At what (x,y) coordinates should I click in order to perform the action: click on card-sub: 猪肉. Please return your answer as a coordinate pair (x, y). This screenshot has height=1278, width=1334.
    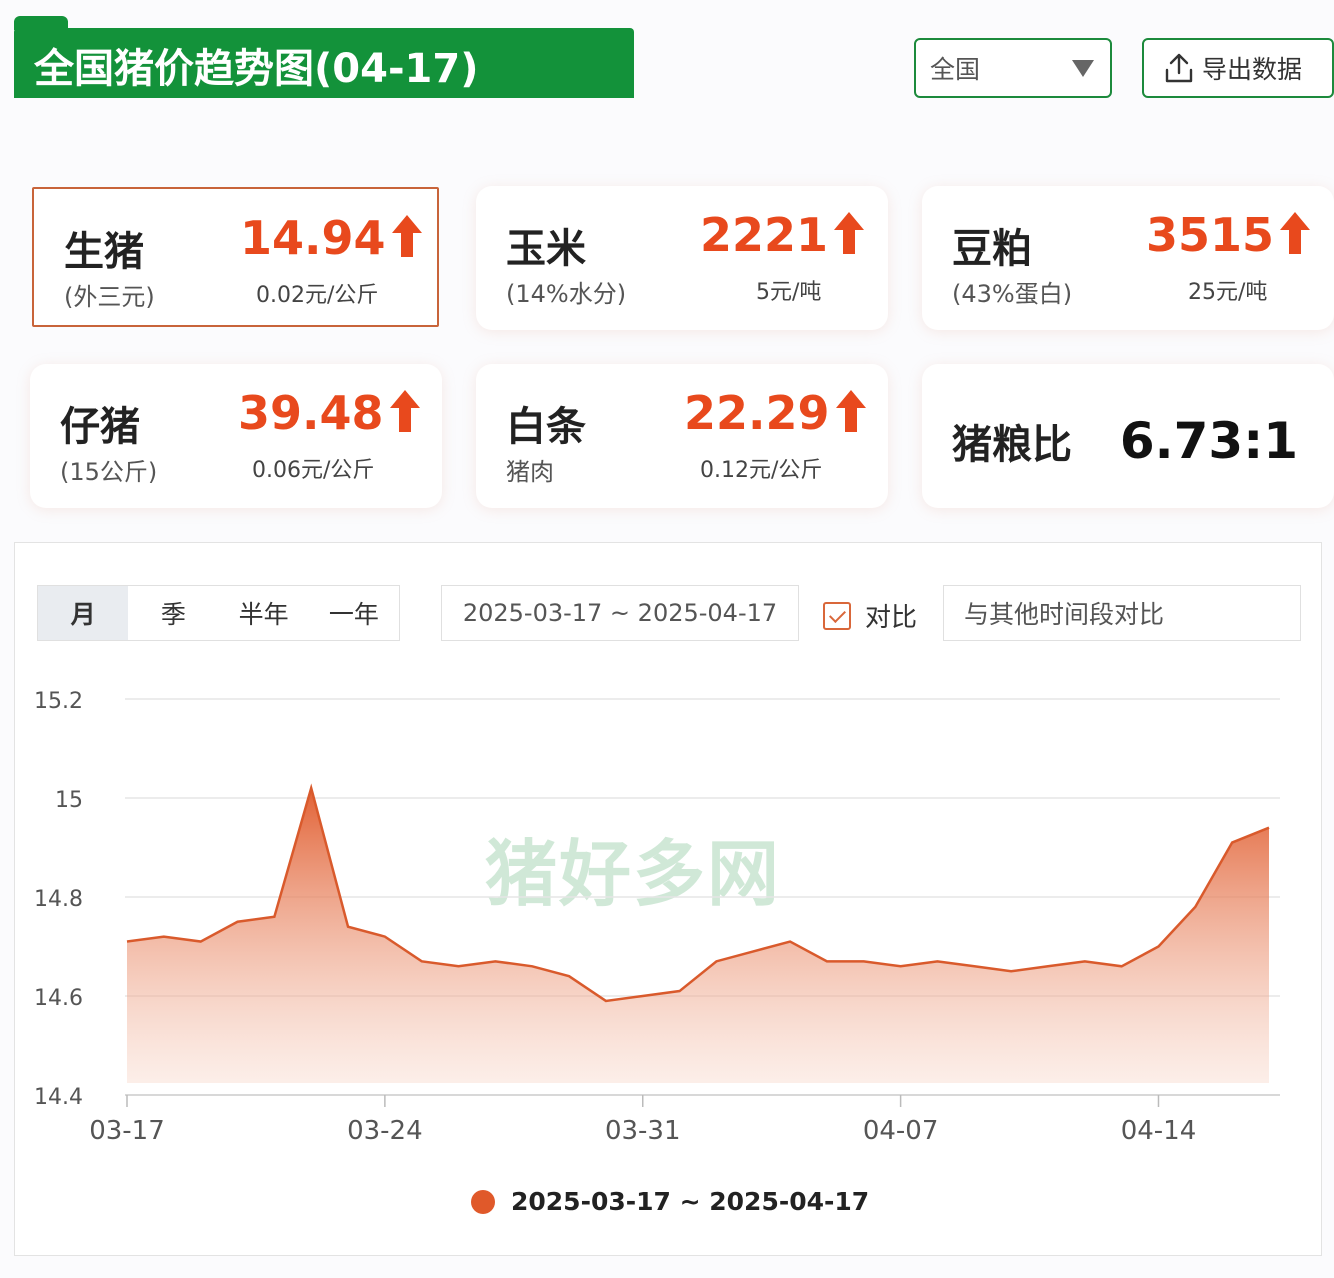
    Looking at the image, I should click on (530, 472).